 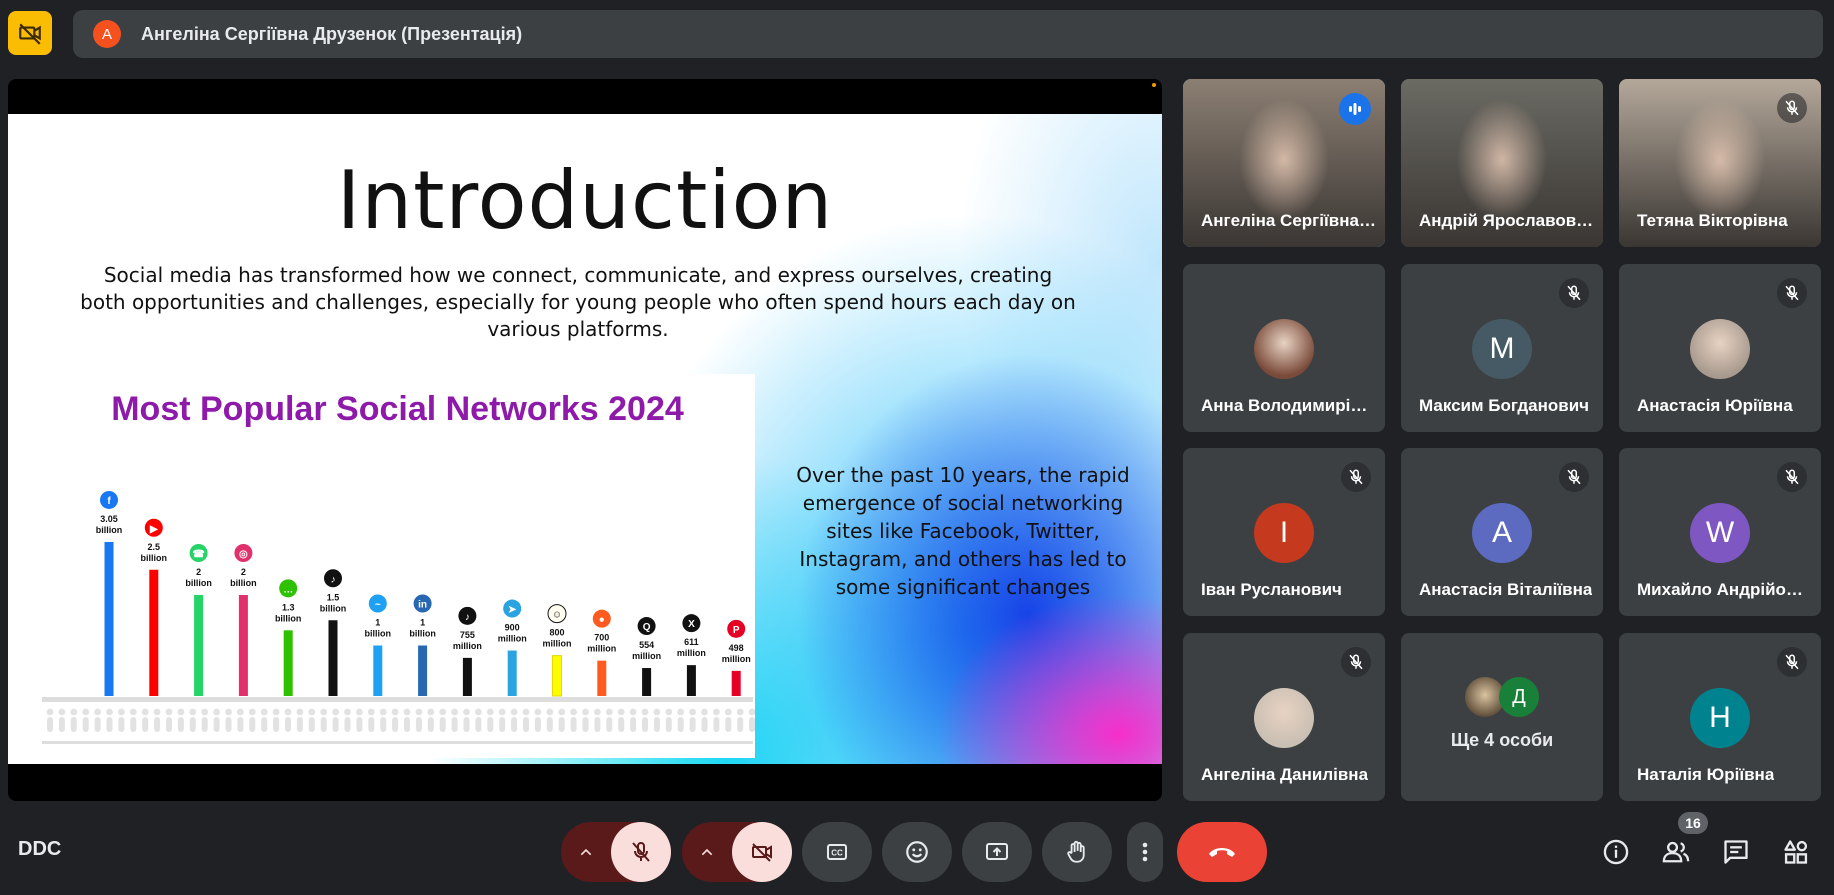 What do you see at coordinates (997, 852) in the screenshot?
I see `present-now-button` at bounding box center [997, 852].